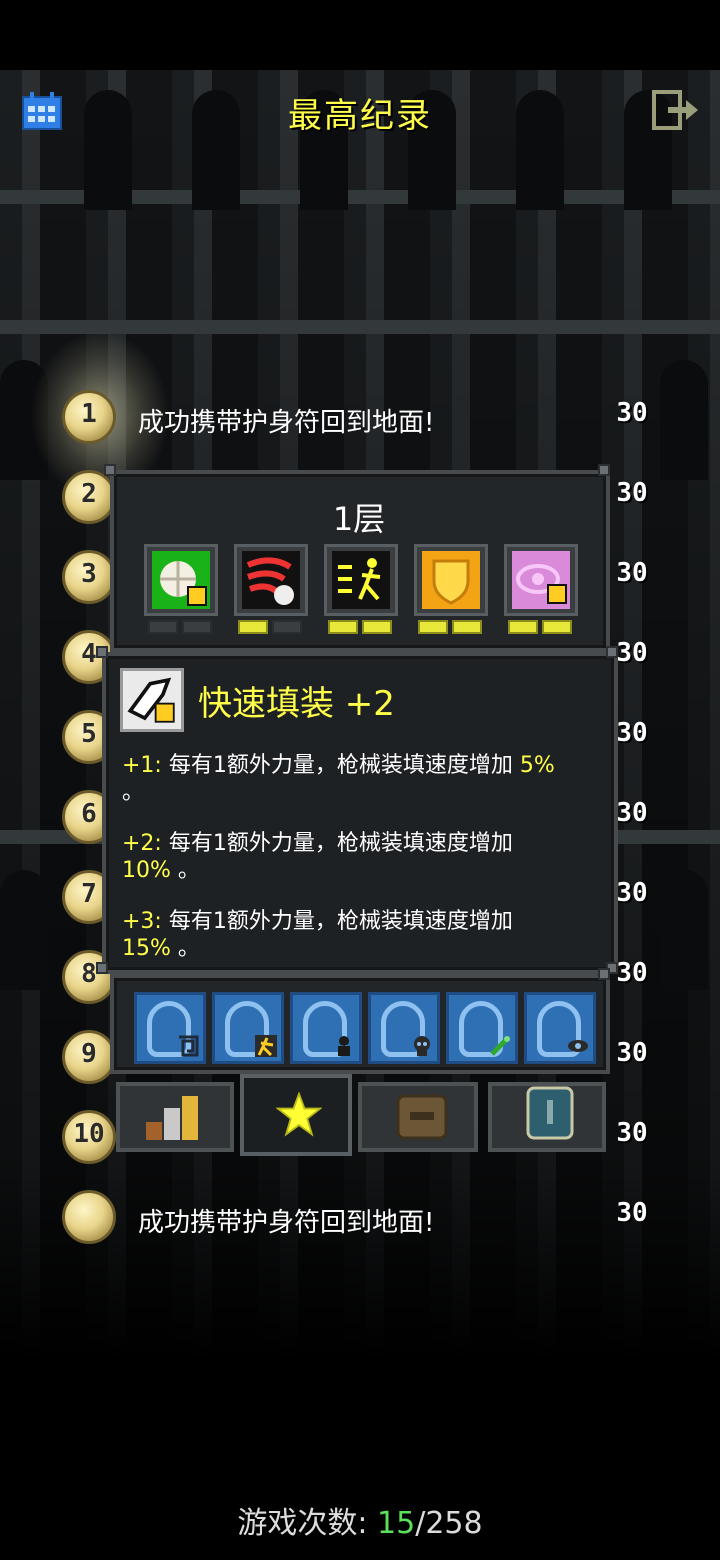 This screenshot has height=1560, width=720. Describe the element at coordinates (422, 1117) in the screenshot. I see `backpack-icon` at that location.